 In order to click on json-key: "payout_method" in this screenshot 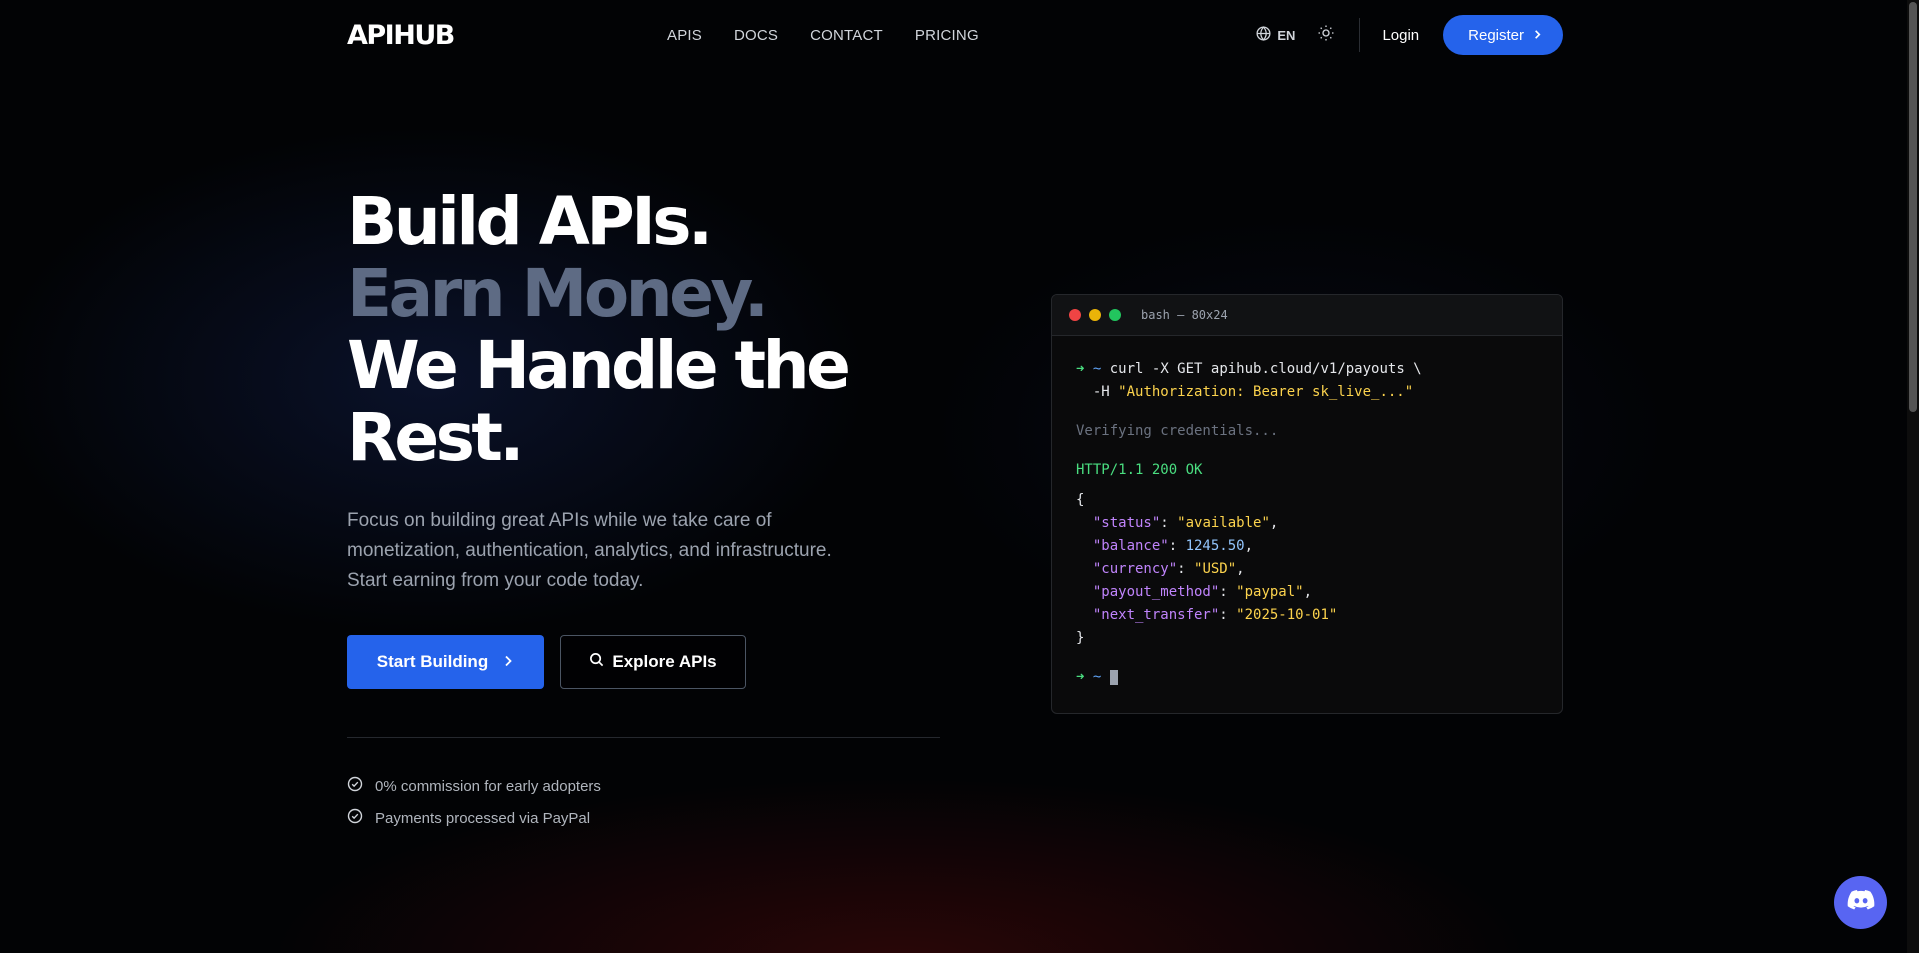, I will do `click(1156, 592)`.